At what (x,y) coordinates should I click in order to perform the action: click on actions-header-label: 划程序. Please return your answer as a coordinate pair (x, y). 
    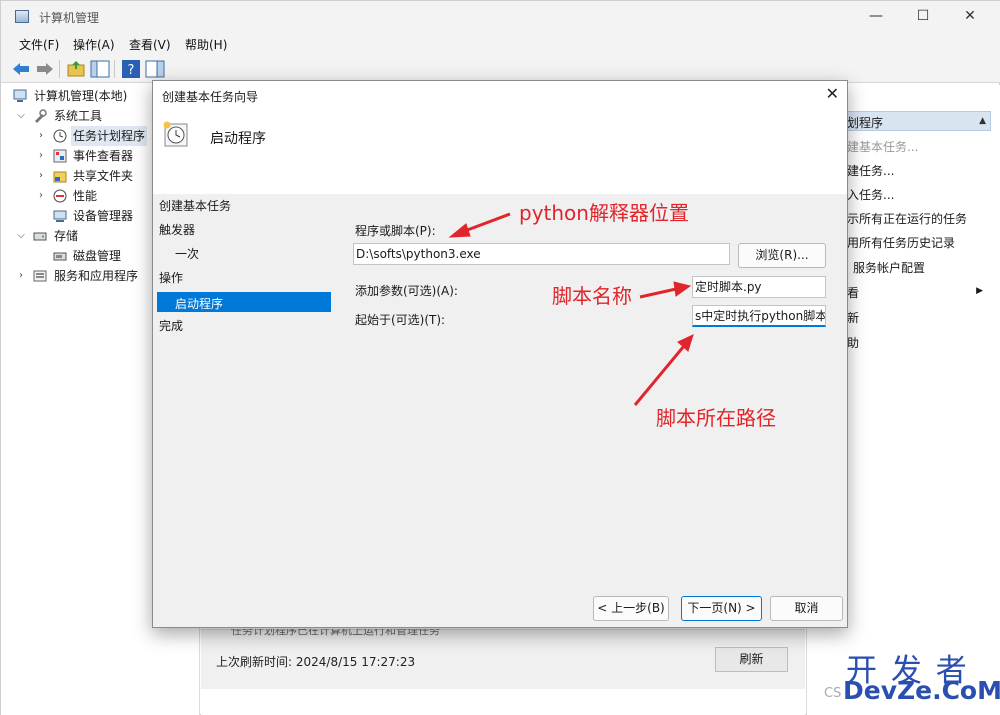
    Looking at the image, I should click on (865, 123).